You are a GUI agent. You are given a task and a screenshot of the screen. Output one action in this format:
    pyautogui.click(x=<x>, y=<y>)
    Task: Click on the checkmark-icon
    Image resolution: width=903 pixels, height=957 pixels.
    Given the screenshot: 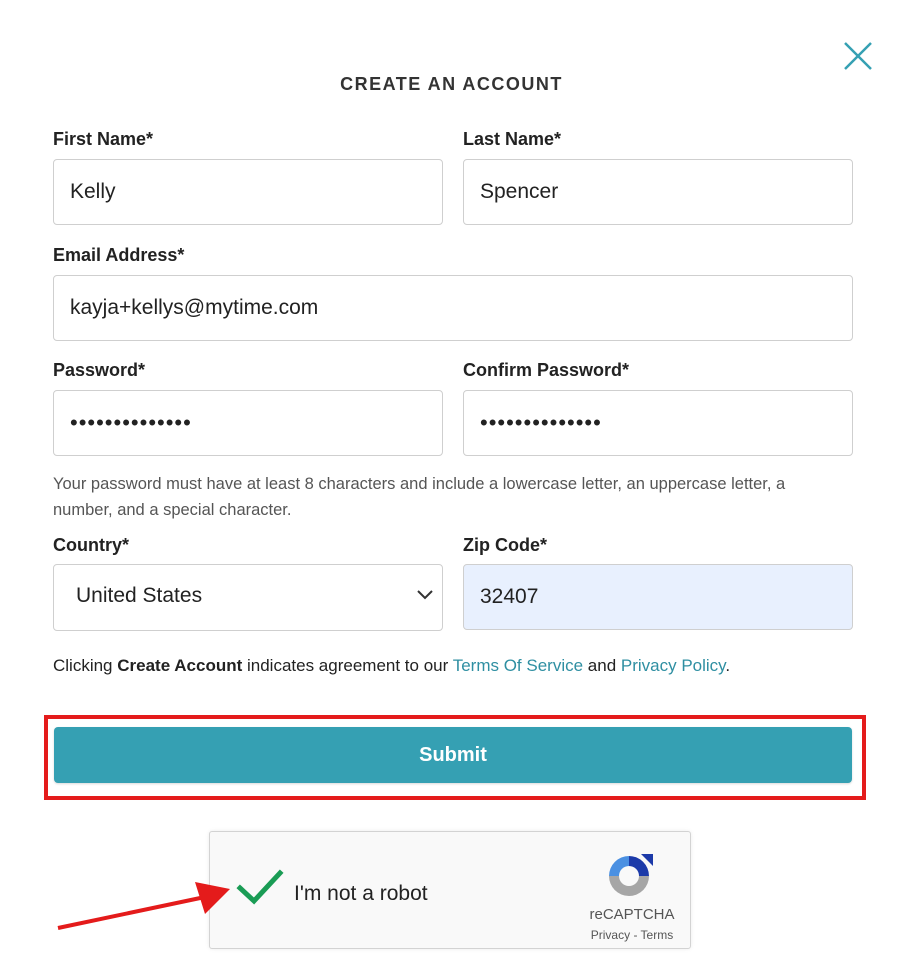 What is the action you would take?
    pyautogui.click(x=260, y=888)
    